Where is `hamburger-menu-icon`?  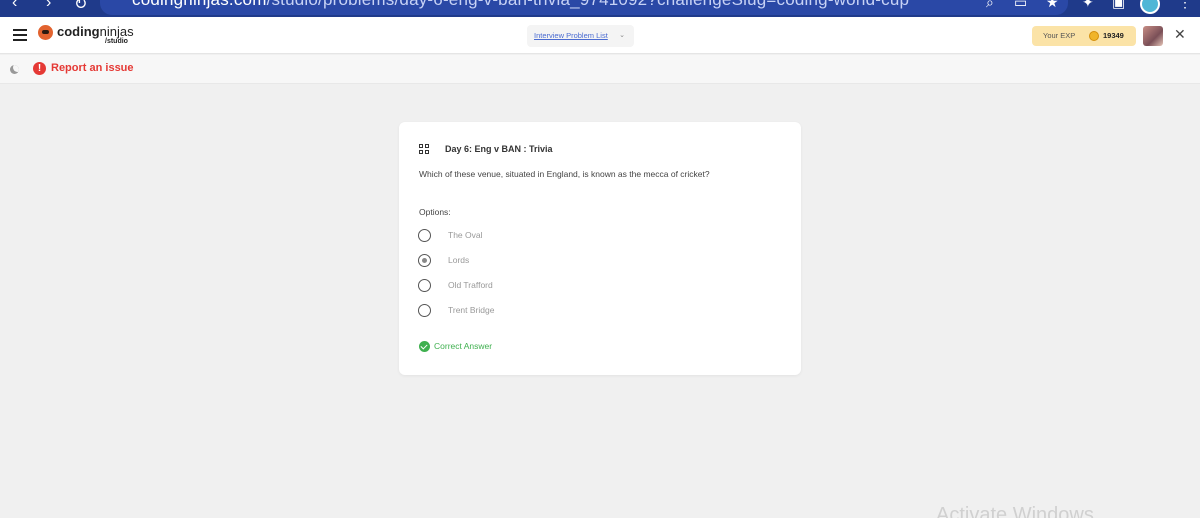 hamburger-menu-icon is located at coordinates (20, 35).